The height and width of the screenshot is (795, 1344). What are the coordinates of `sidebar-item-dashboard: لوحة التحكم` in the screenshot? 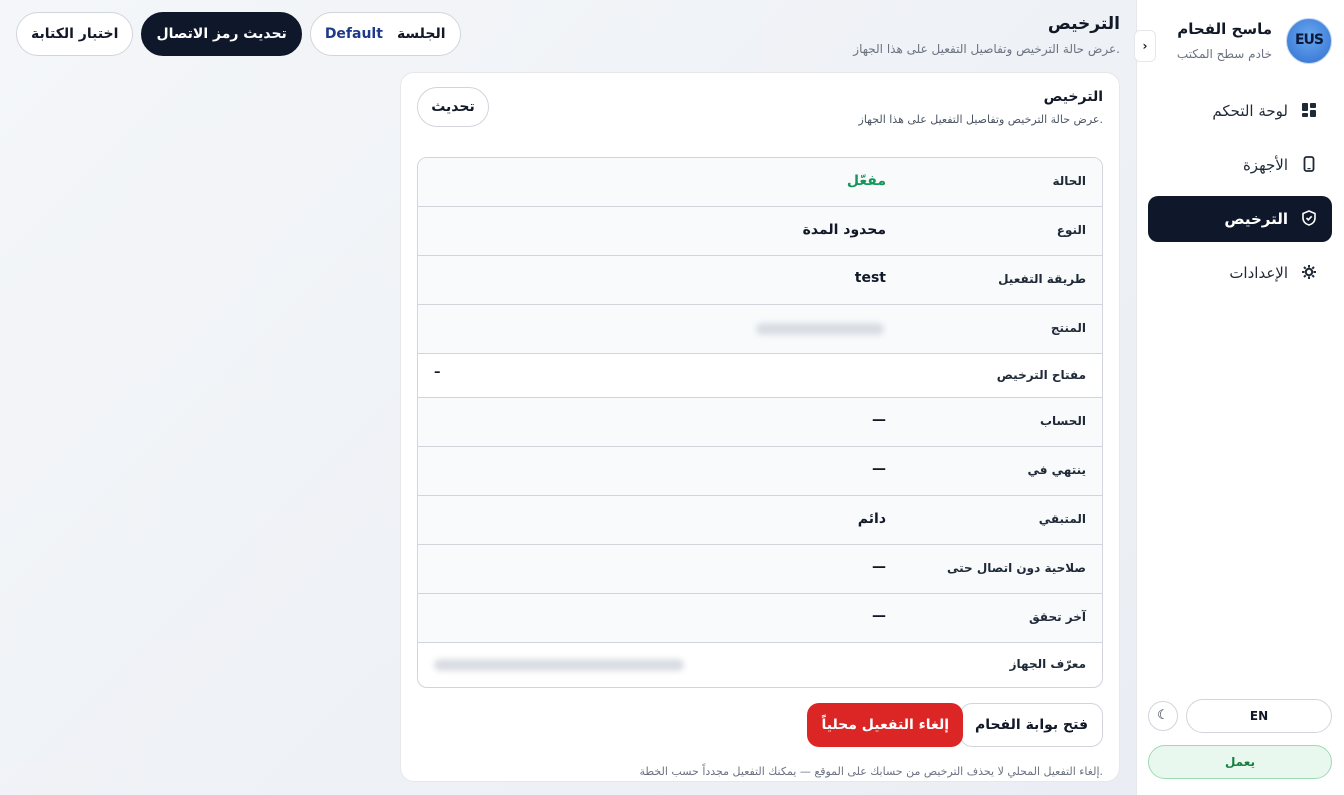 It's located at (1240, 111).